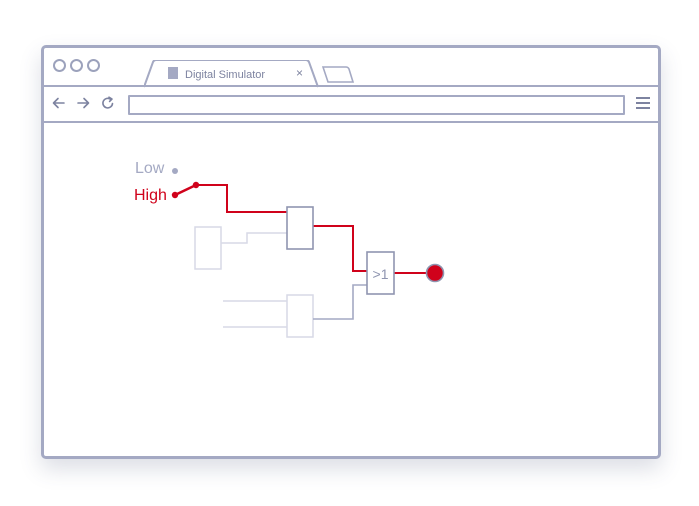 This screenshot has width=699, height=506. What do you see at coordinates (340, 248) in the screenshot?
I see `wire-upper-to-or` at bounding box center [340, 248].